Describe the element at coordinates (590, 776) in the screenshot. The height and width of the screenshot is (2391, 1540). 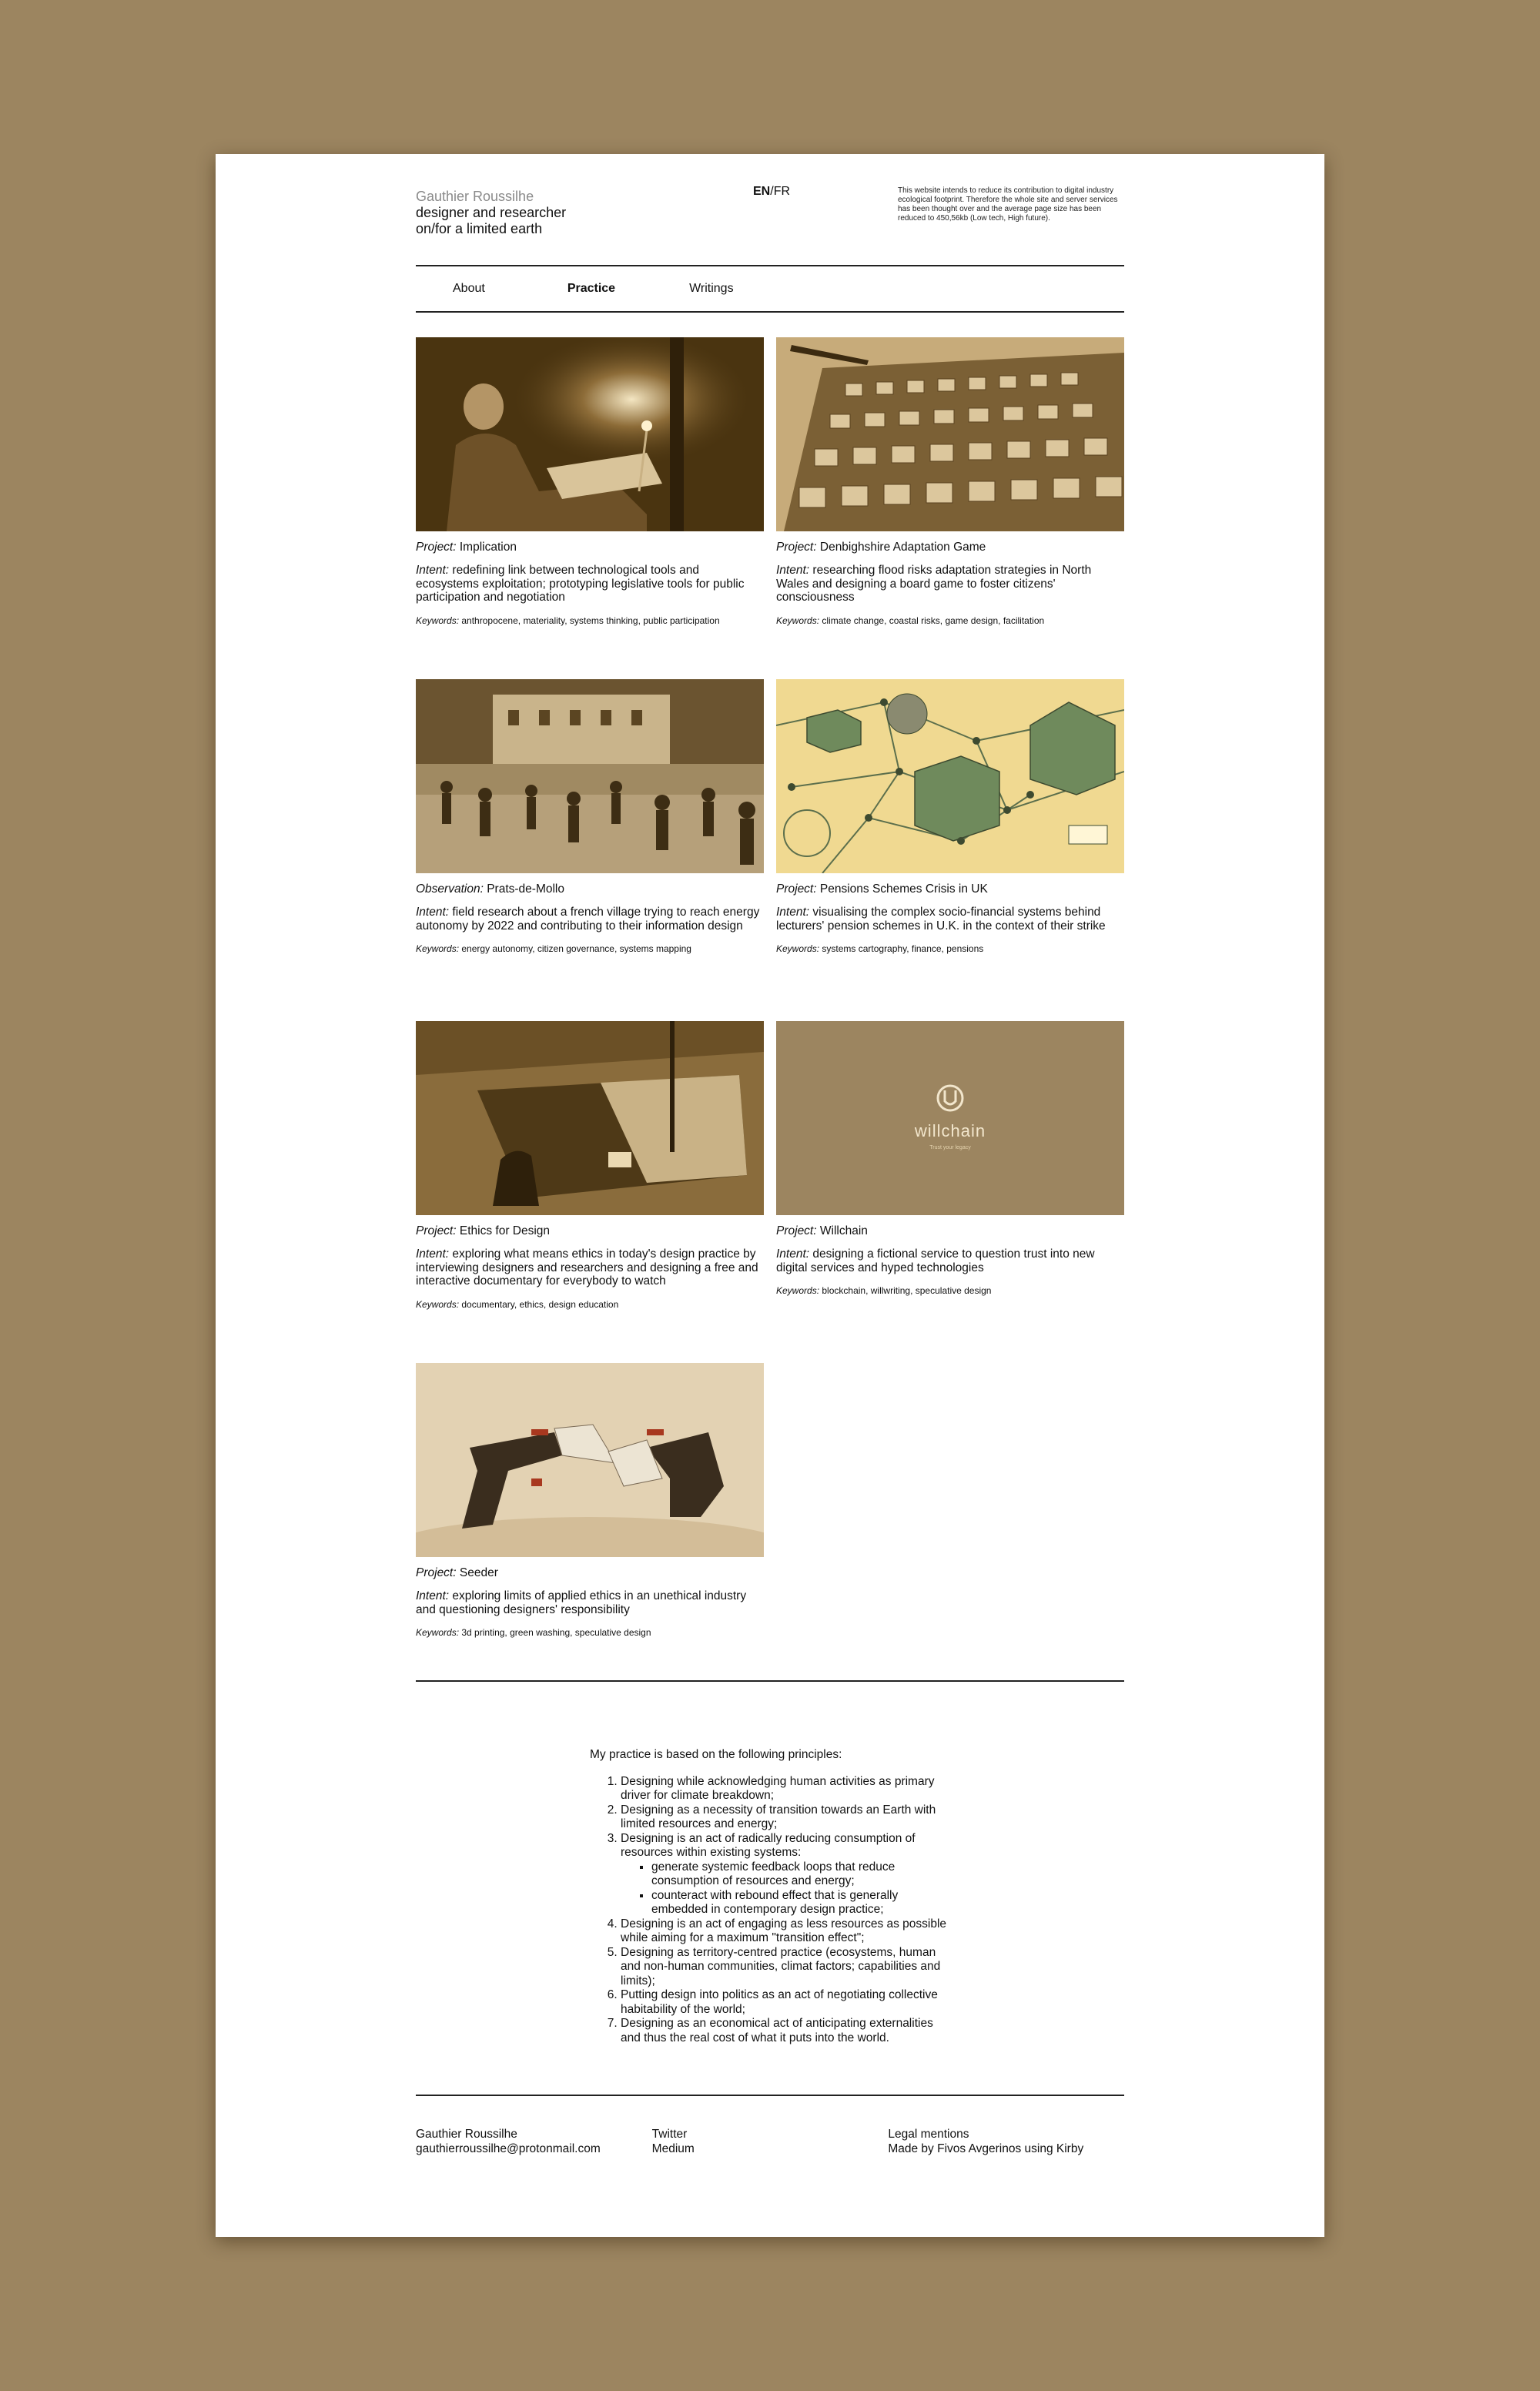
I see `project-thumbnail-prats-de-mollo` at that location.